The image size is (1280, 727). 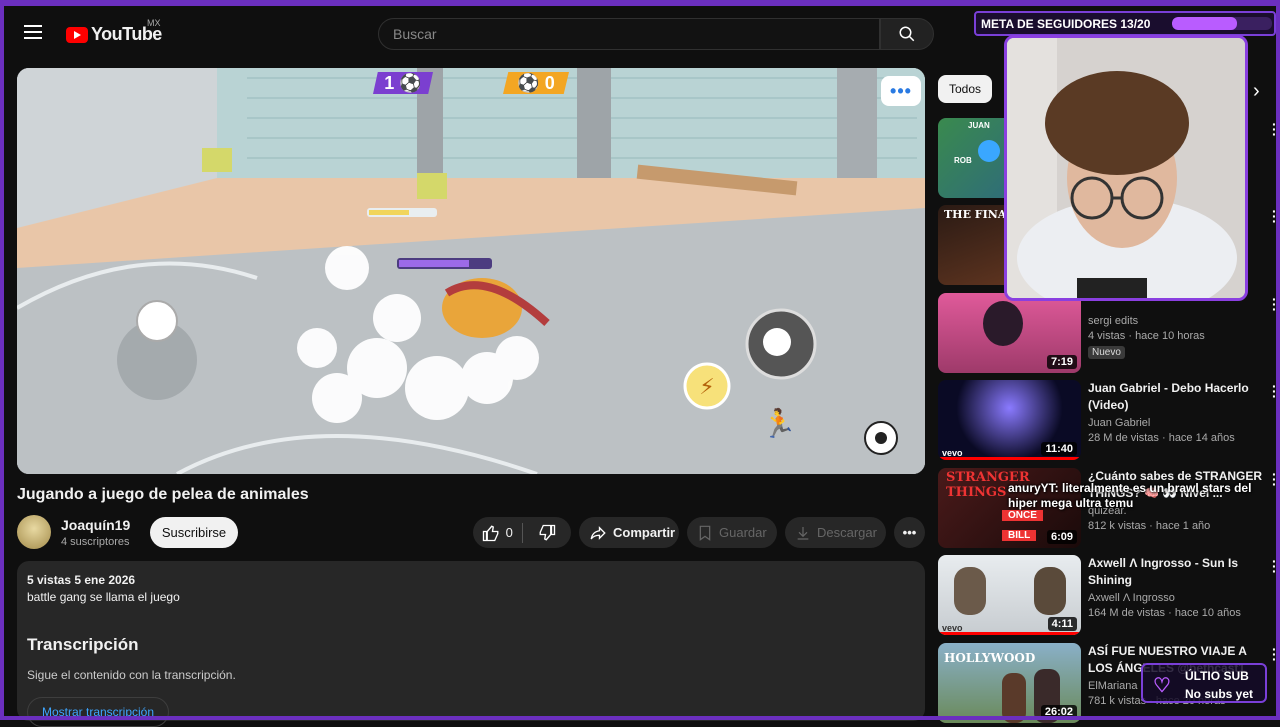 I want to click on video-thumbnail: HOLLYWOOD 26:02, so click(x=1009, y=683).